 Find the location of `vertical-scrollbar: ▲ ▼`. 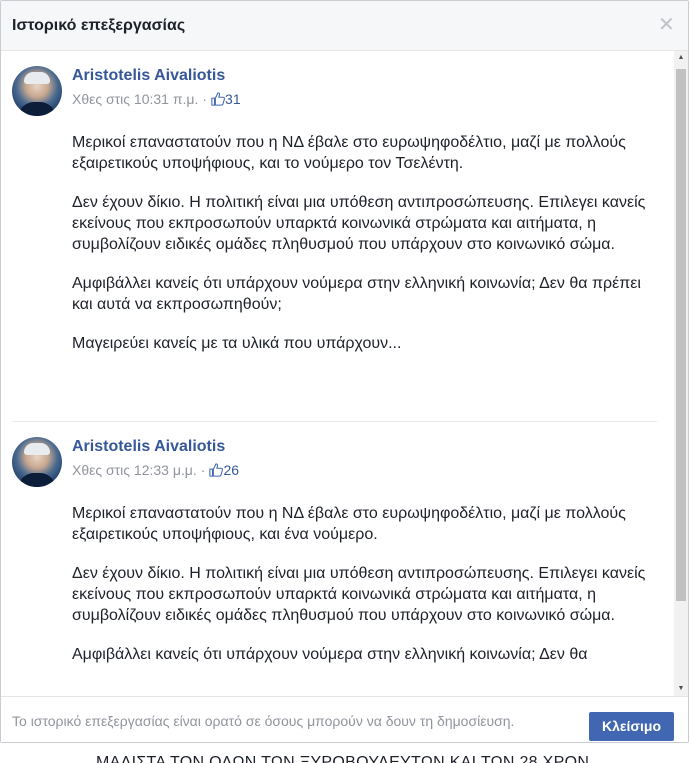

vertical-scrollbar: ▲ ▼ is located at coordinates (681, 373).